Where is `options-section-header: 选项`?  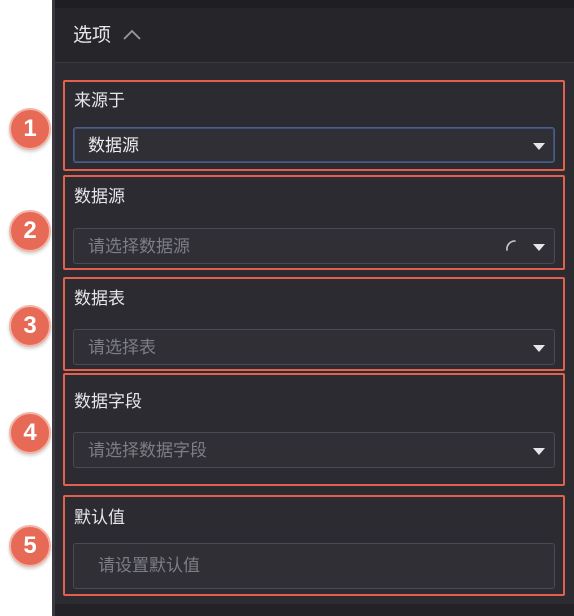
options-section-header: 选项 is located at coordinates (314, 35).